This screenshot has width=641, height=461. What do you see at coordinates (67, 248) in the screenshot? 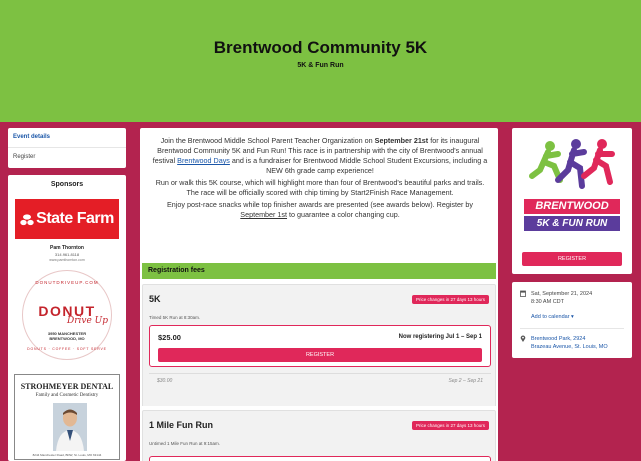
I see `statefarm-agent: Pam Thornton` at bounding box center [67, 248].